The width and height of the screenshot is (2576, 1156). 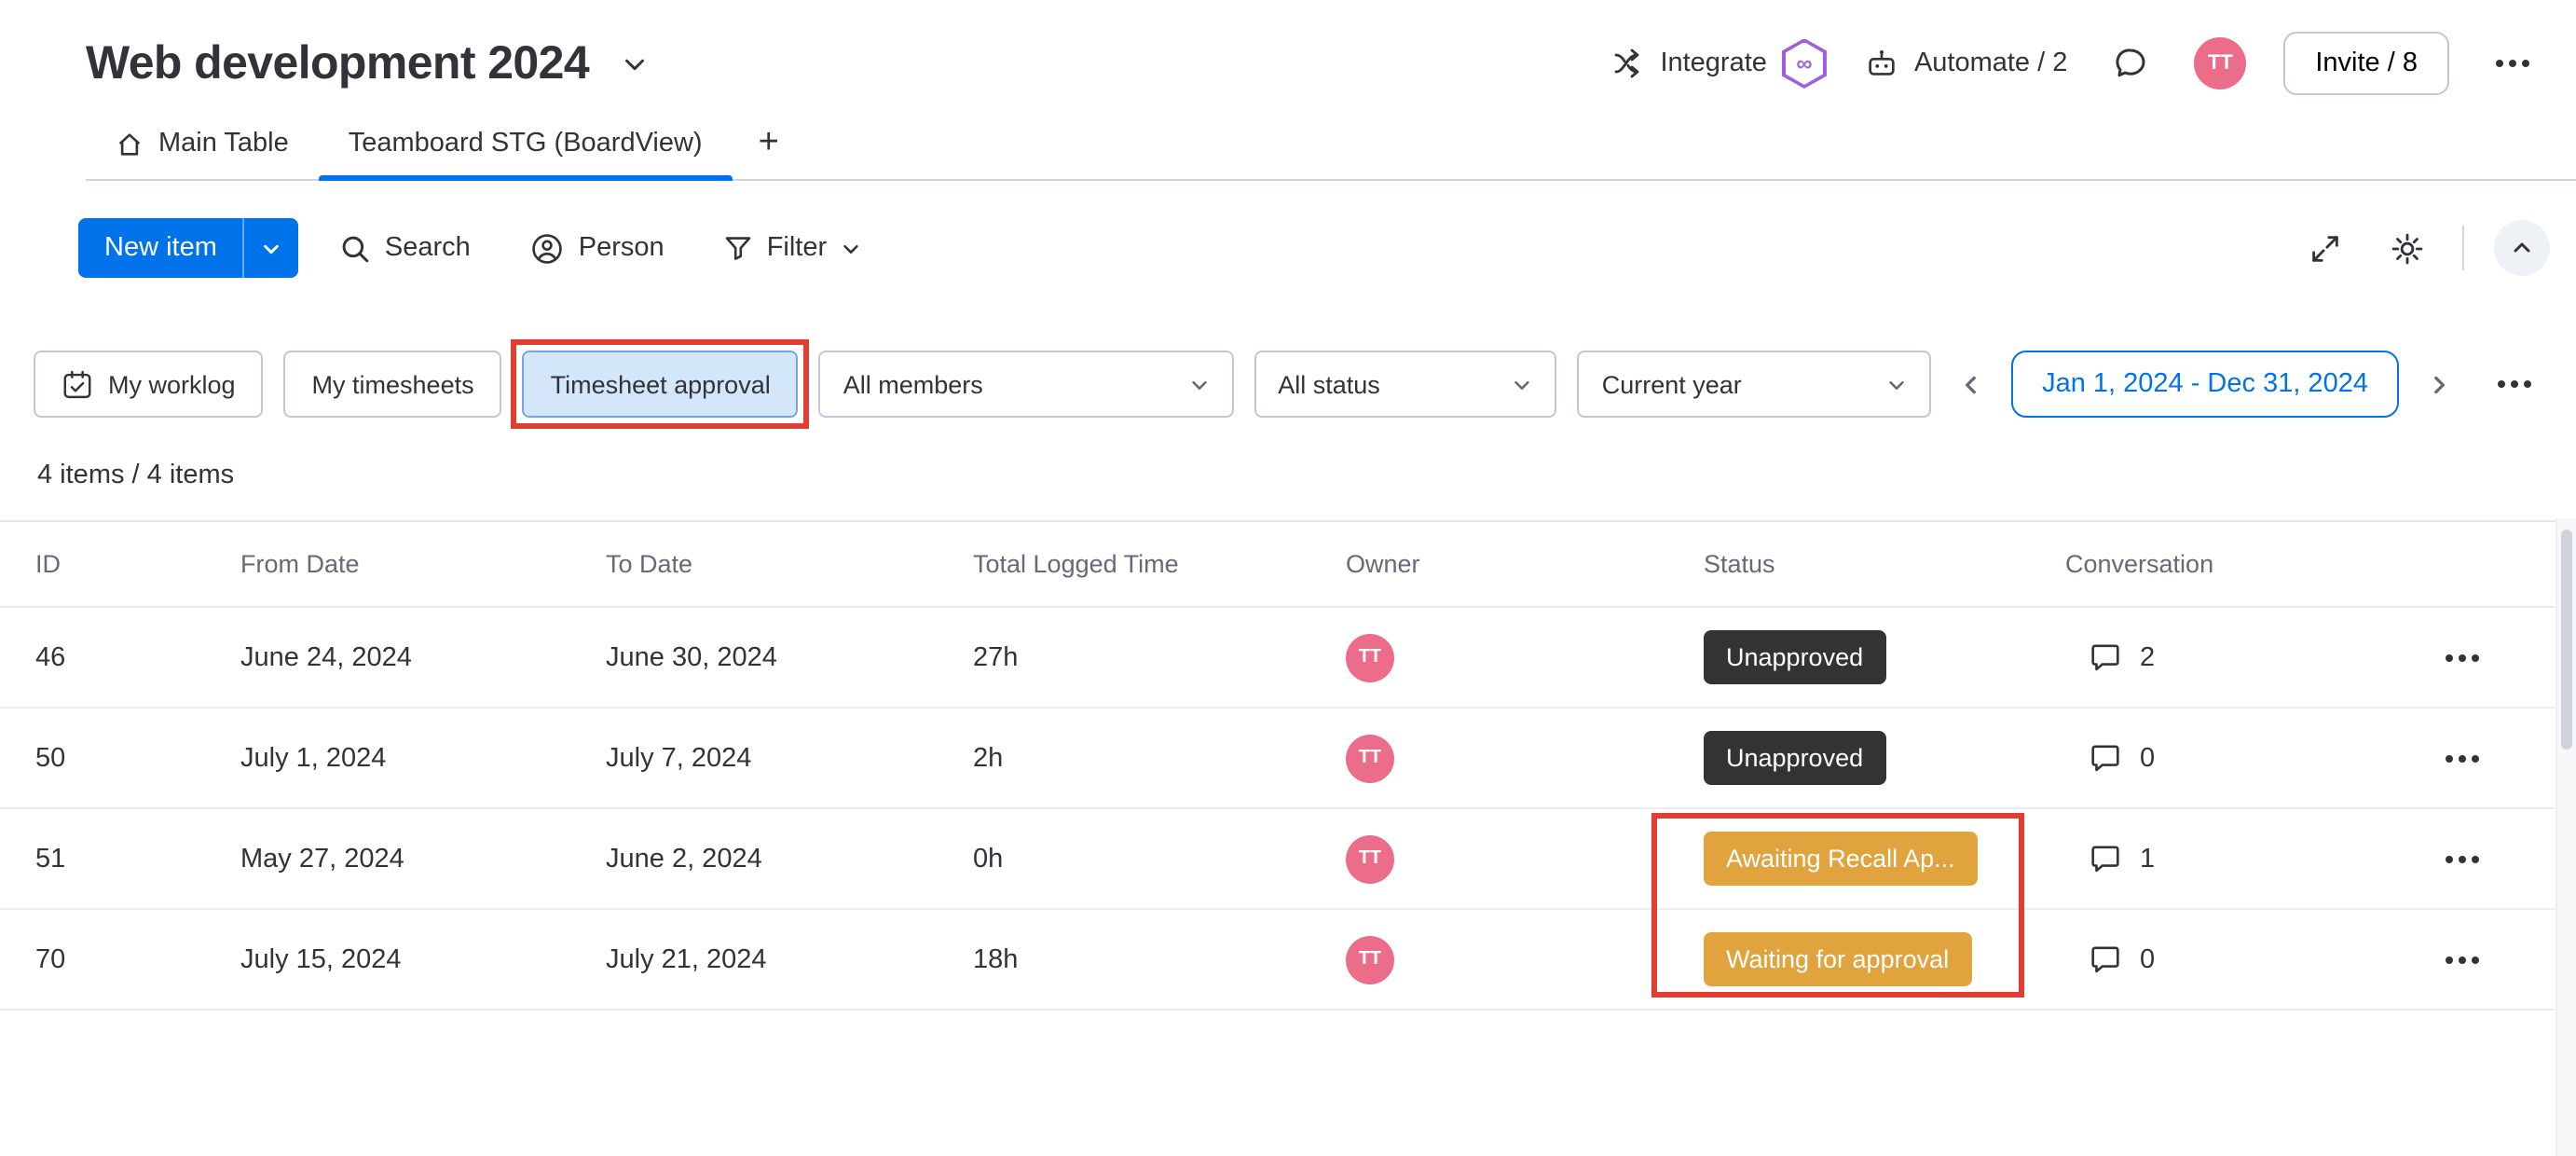 What do you see at coordinates (2406, 248) in the screenshot?
I see `settings-gear-icon` at bounding box center [2406, 248].